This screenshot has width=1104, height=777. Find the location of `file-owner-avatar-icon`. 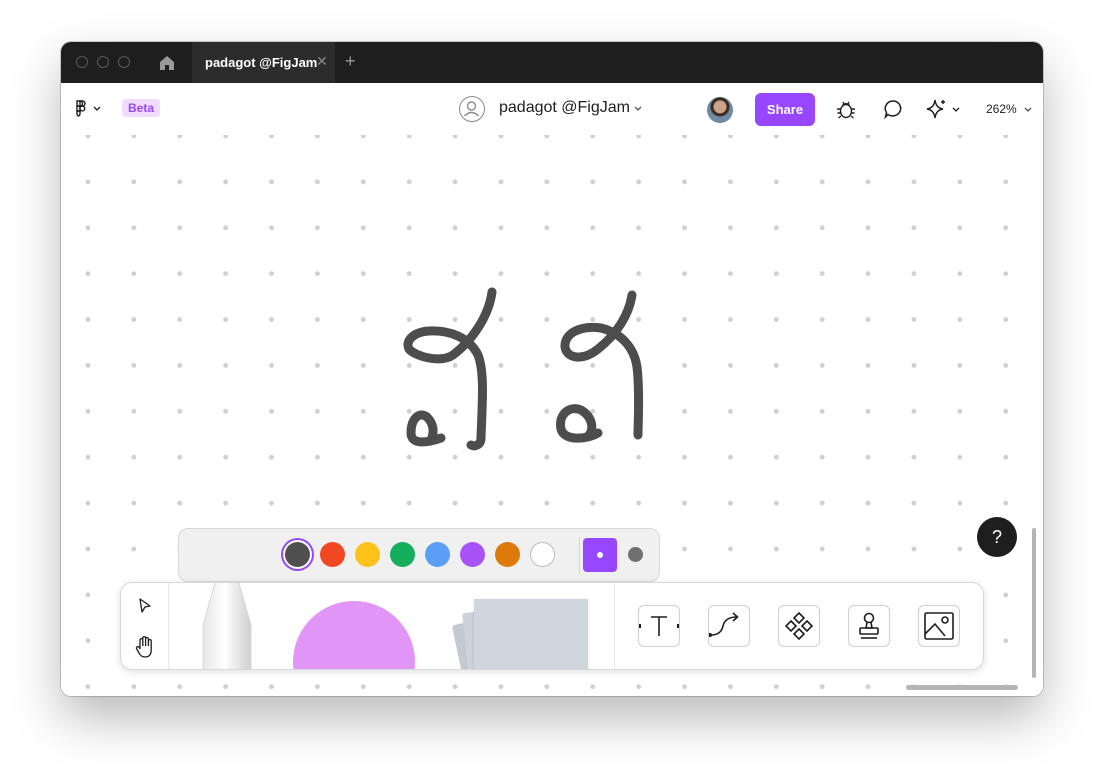

file-owner-avatar-icon is located at coordinates (472, 109).